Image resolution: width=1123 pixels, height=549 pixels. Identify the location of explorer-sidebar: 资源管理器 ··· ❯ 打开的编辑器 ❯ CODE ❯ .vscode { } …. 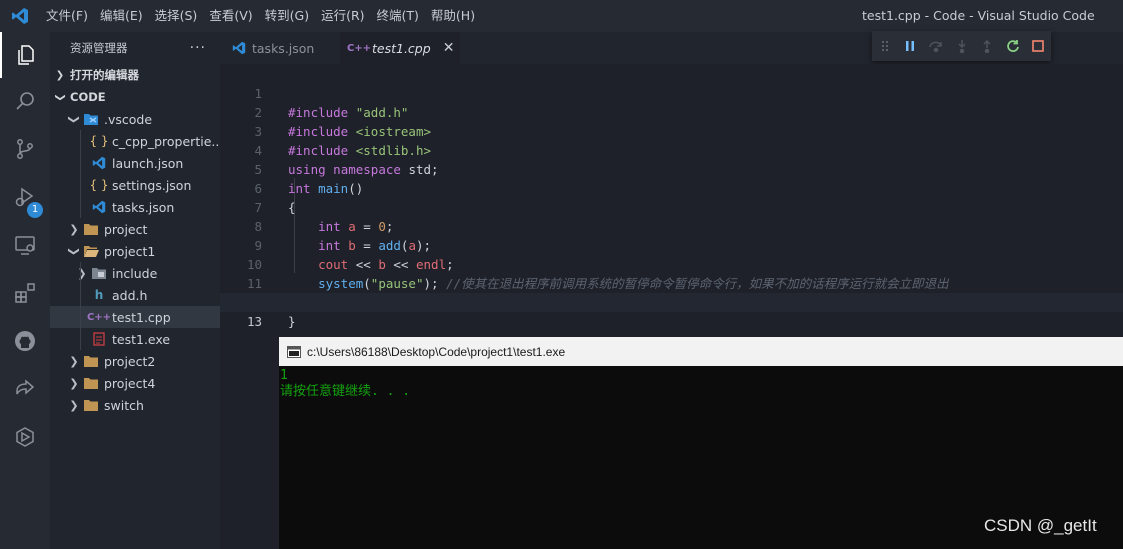
(135, 290).